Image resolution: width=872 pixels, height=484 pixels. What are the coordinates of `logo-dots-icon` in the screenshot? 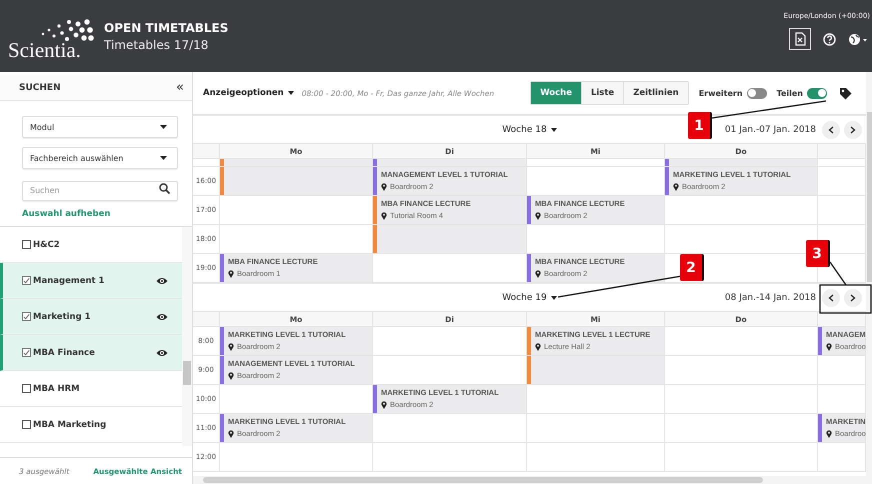 It's located at (68, 31).